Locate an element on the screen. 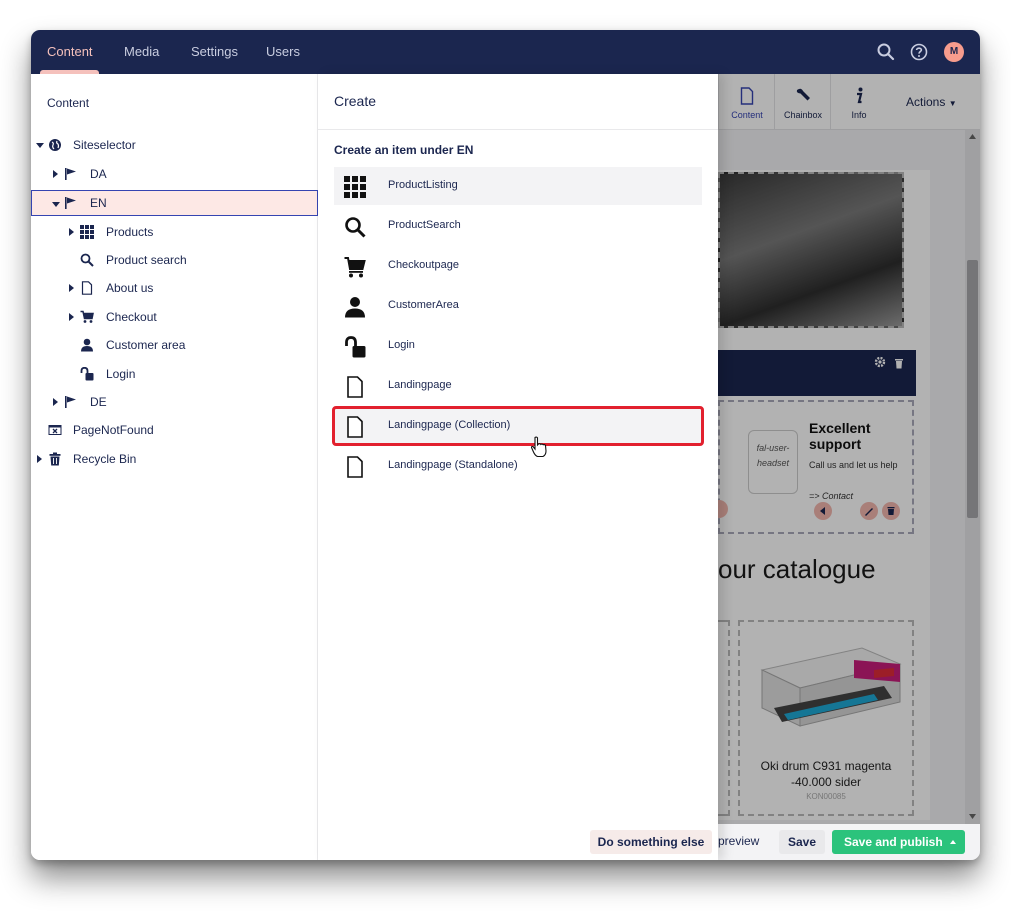 The width and height of the screenshot is (1011, 923). tree-item-label: Checkout is located at coordinates (131, 317).